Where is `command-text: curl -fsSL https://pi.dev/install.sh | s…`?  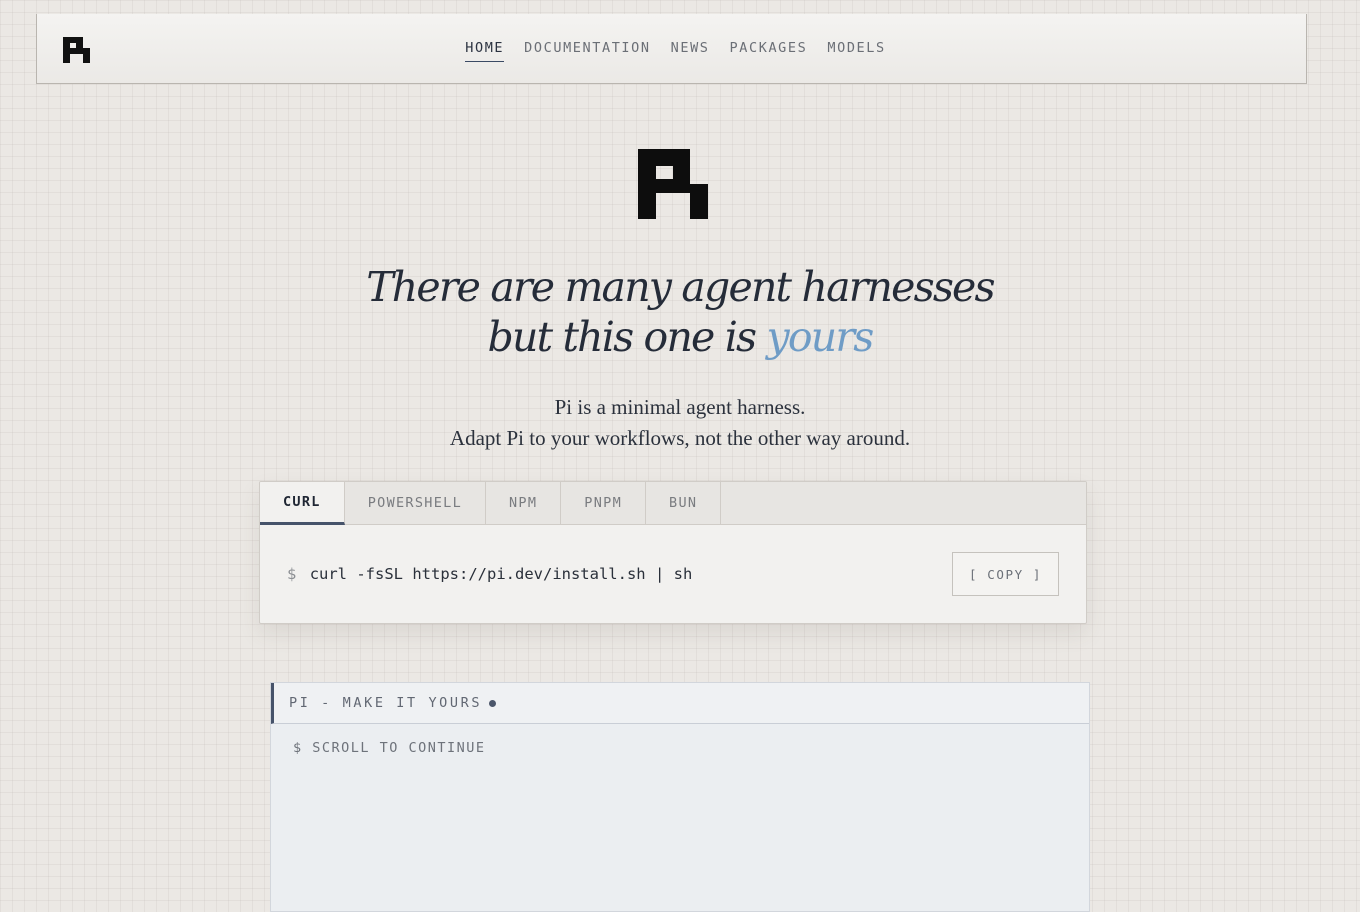
command-text: curl -fsSL https://pi.dev/install.sh | s… is located at coordinates (501, 574).